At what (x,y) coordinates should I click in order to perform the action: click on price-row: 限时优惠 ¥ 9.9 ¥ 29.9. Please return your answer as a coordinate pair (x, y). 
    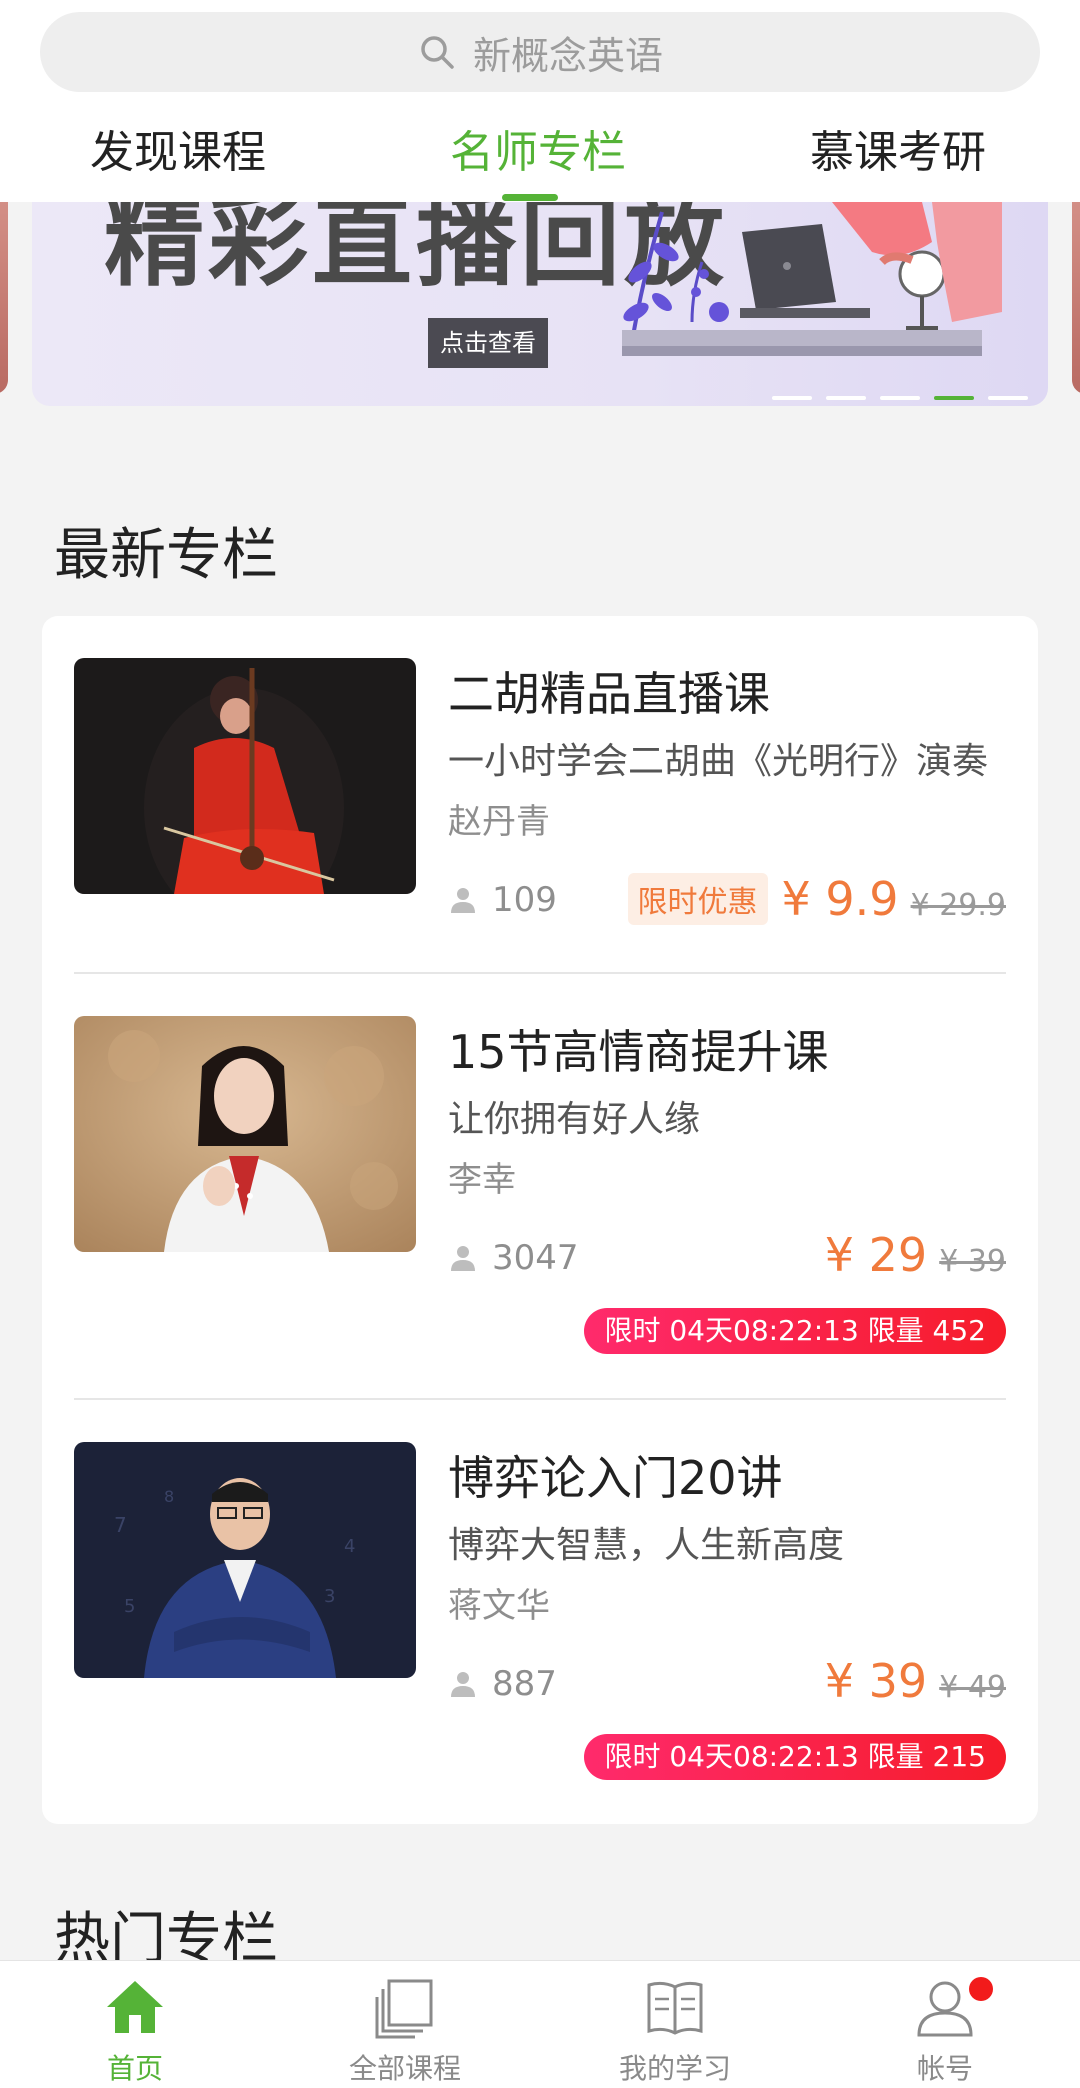
    Looking at the image, I should click on (816, 899).